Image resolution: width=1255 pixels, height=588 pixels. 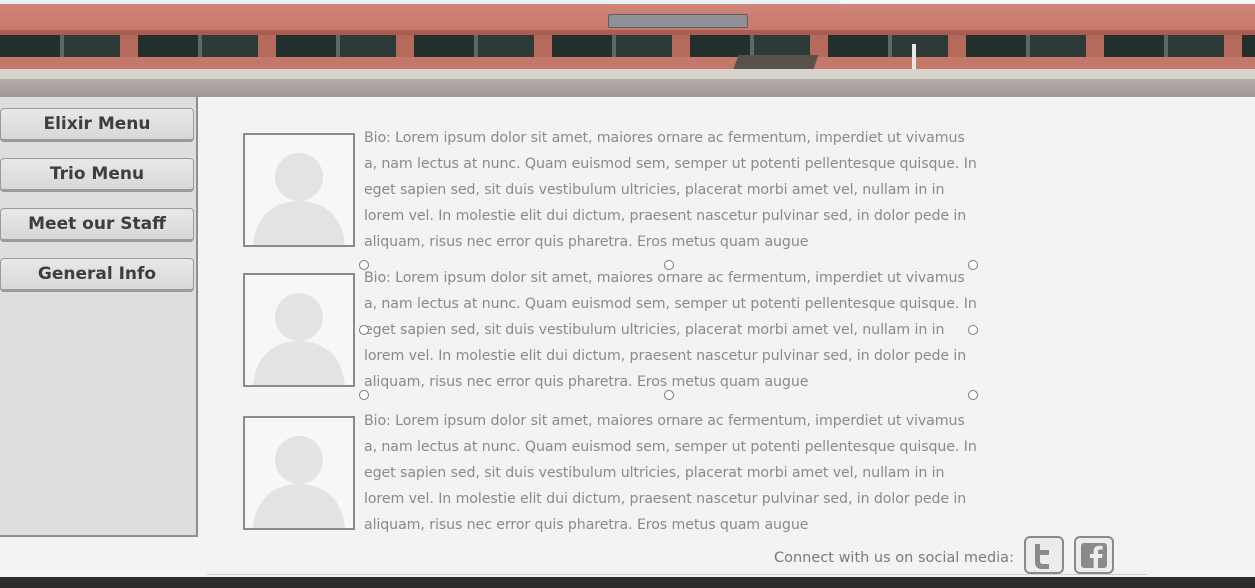 What do you see at coordinates (1044, 555) in the screenshot?
I see `twitter-icon` at bounding box center [1044, 555].